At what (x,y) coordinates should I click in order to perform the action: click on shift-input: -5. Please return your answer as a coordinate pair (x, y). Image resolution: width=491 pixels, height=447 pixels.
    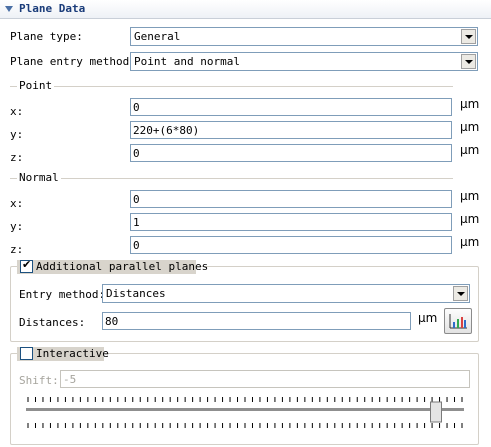
    Looking at the image, I should click on (265, 379).